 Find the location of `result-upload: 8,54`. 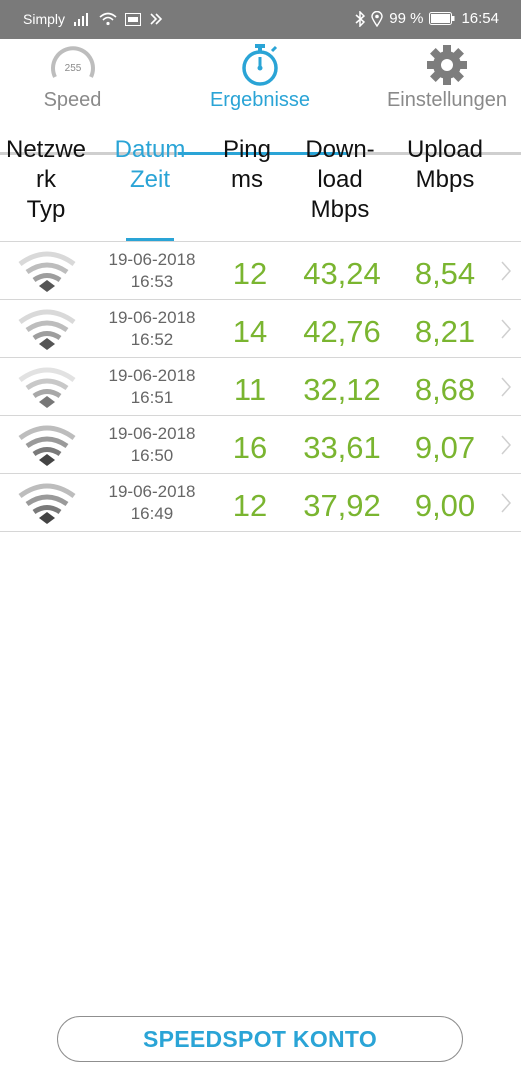

result-upload: 8,54 is located at coordinates (445, 273).